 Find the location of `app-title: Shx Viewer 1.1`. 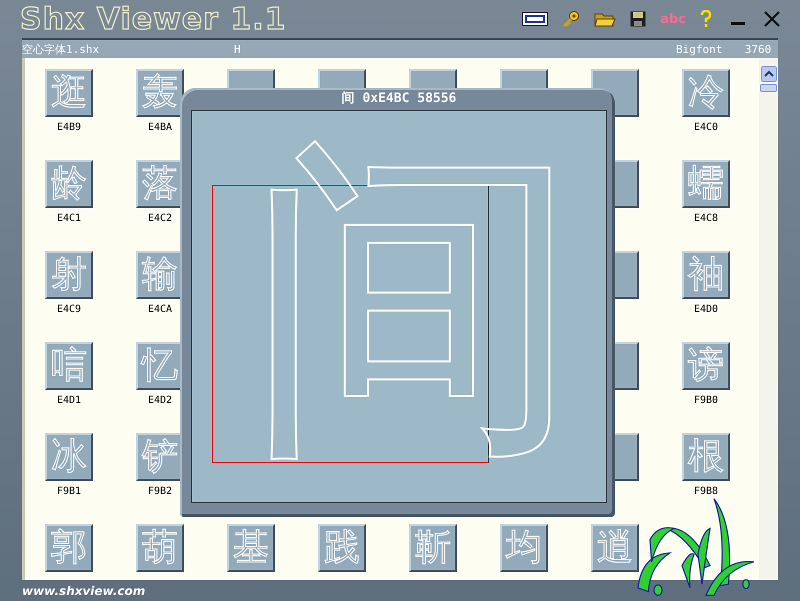

app-title: Shx Viewer 1.1 is located at coordinates (153, 19).